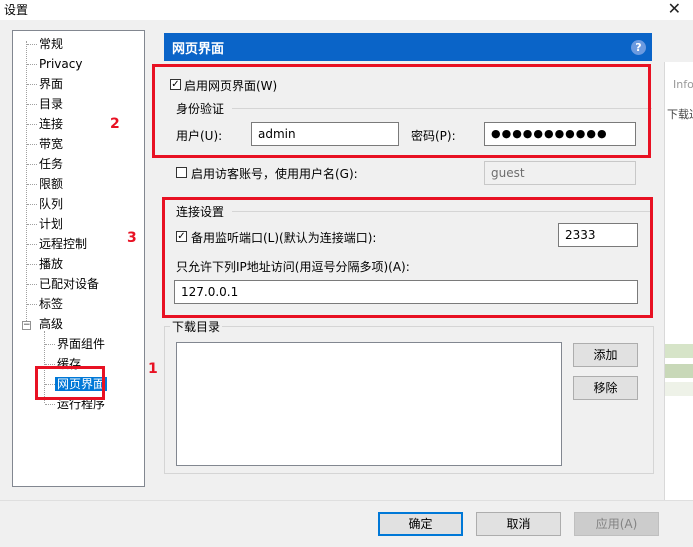 The height and width of the screenshot is (547, 693). I want to click on connection-group-title: 连接设置, so click(200, 212).